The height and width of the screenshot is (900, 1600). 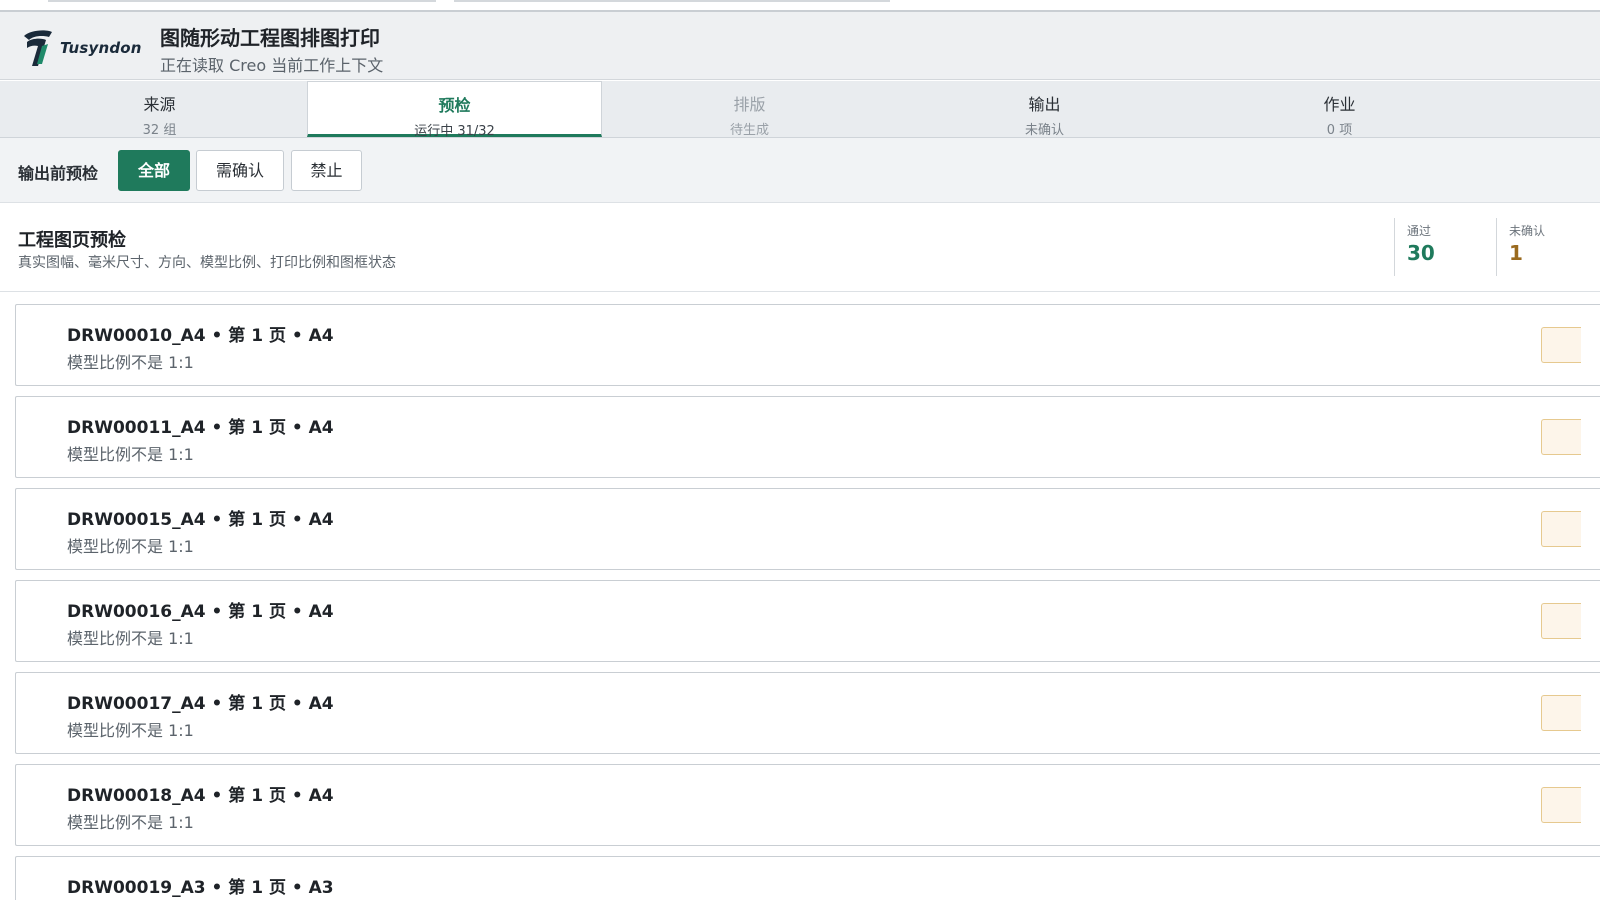 What do you see at coordinates (800, 6) in the screenshot?
I see `window-top-strip` at bounding box center [800, 6].